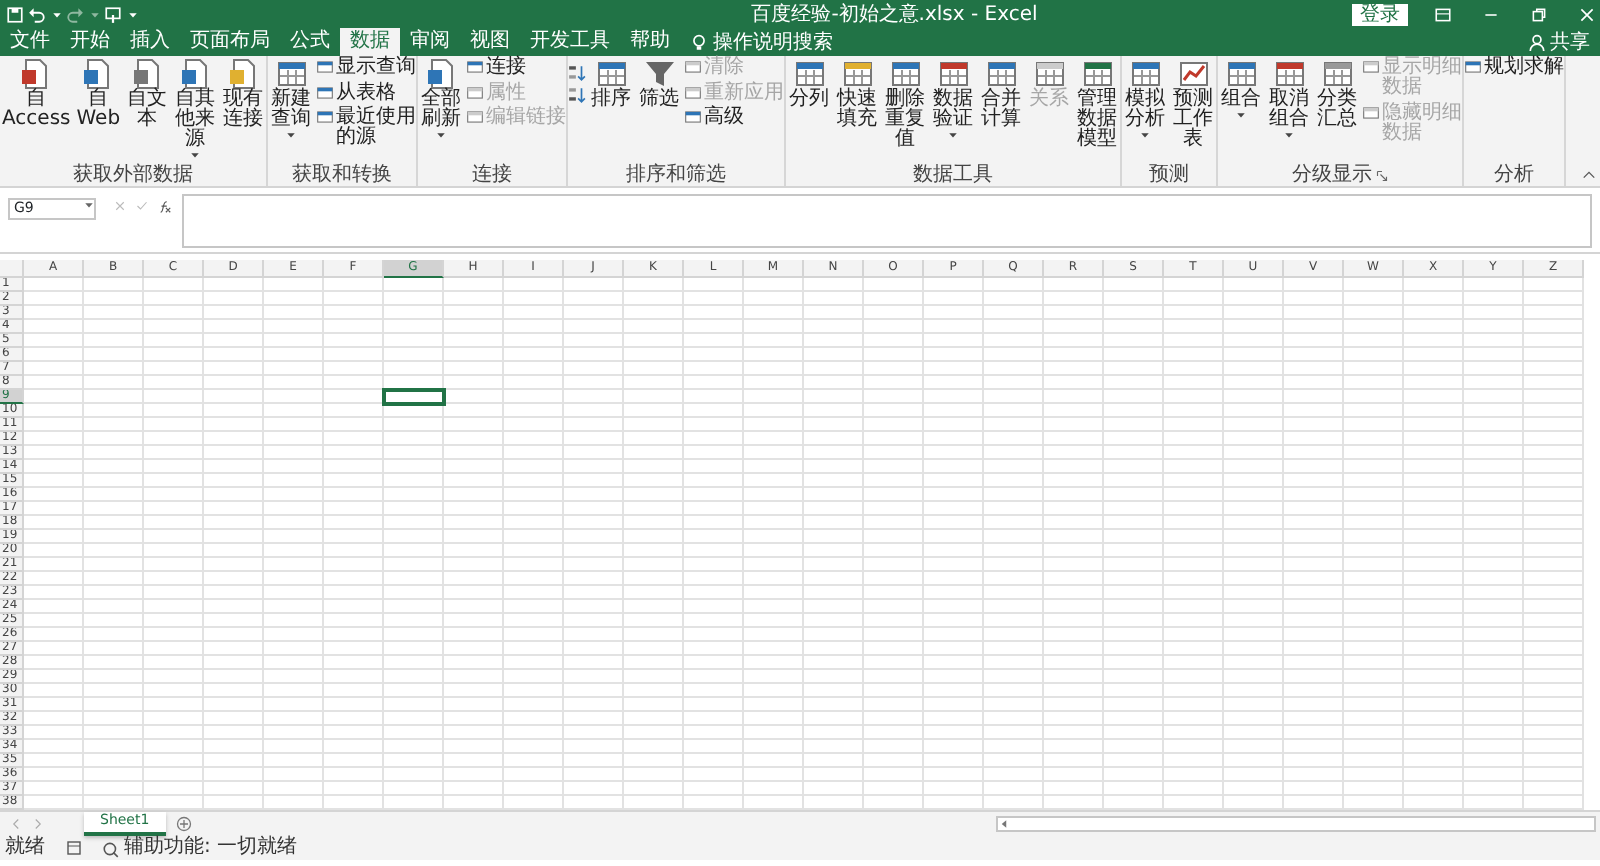 Image resolution: width=1600 pixels, height=866 pixels. Describe the element at coordinates (366, 128) in the screenshot. I see `ribbon-button: 最近使用的源` at that location.